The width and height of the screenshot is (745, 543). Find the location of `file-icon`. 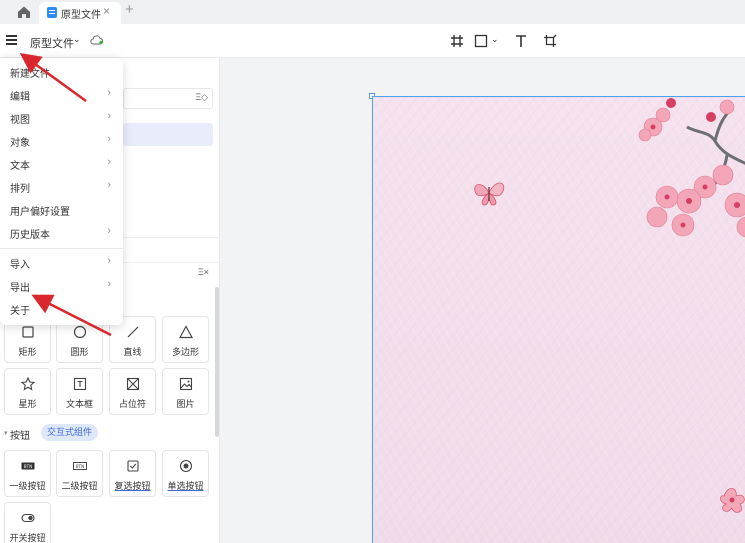

file-icon is located at coordinates (52, 12).